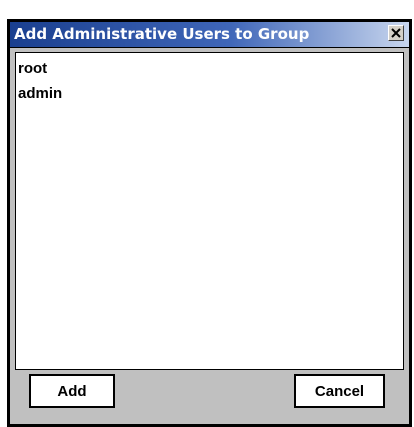 The height and width of the screenshot is (427, 414). What do you see at coordinates (72, 391) in the screenshot?
I see `add-button: Add` at bounding box center [72, 391].